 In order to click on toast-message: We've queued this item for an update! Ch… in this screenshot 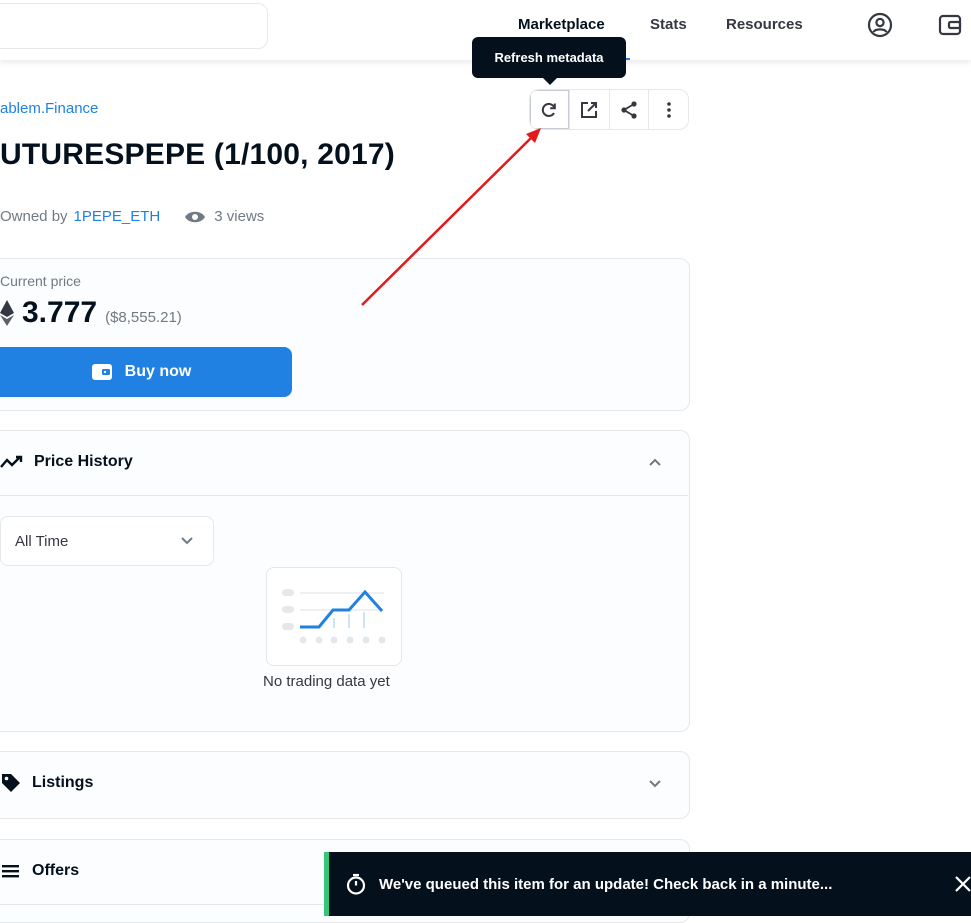, I will do `click(606, 884)`.